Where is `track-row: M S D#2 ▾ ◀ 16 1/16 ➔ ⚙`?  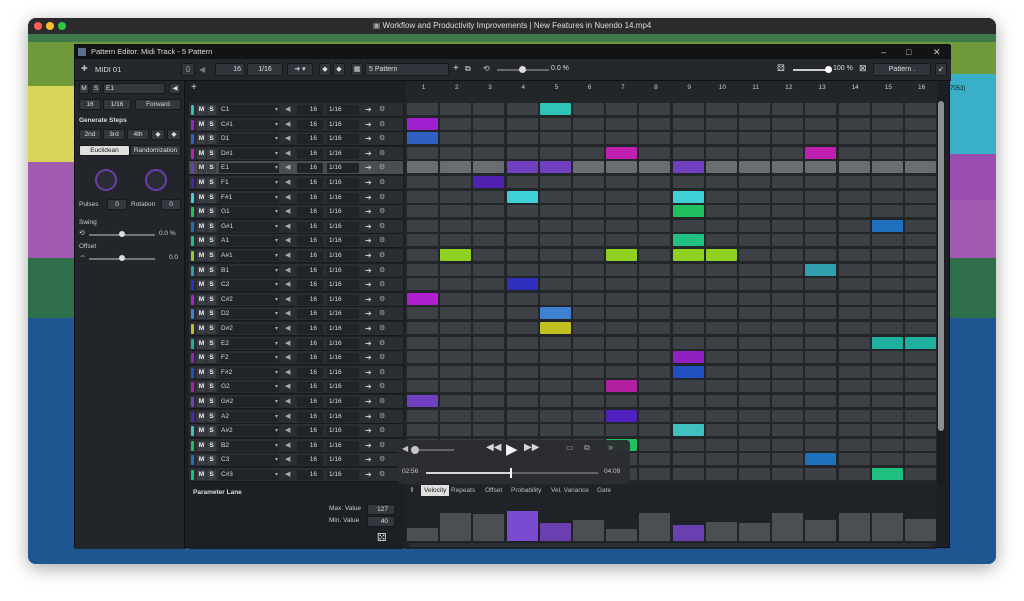 track-row: M S D#2 ▾ ◀ 16 1/16 ➔ ⚙ is located at coordinates (296, 329).